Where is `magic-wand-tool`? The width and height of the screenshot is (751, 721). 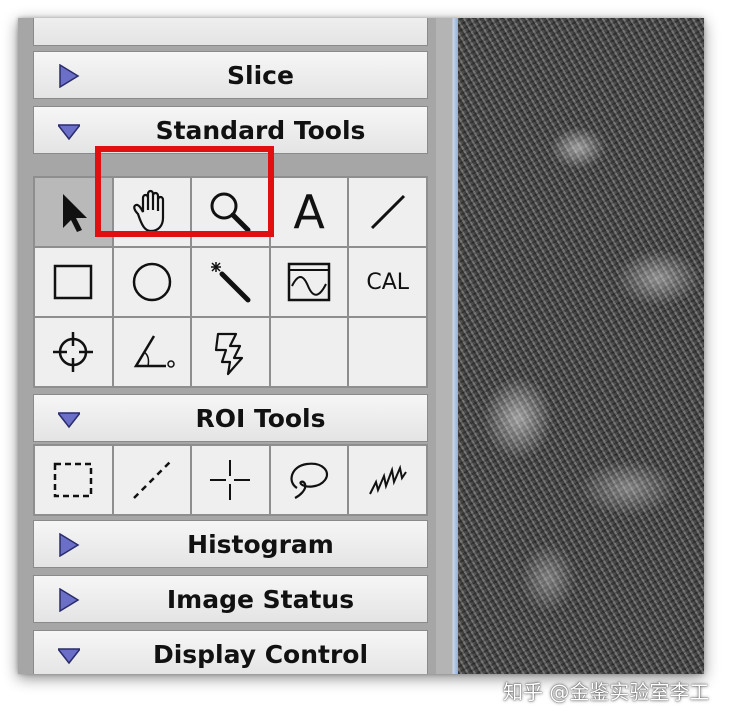
magic-wand-tool is located at coordinates (230, 282).